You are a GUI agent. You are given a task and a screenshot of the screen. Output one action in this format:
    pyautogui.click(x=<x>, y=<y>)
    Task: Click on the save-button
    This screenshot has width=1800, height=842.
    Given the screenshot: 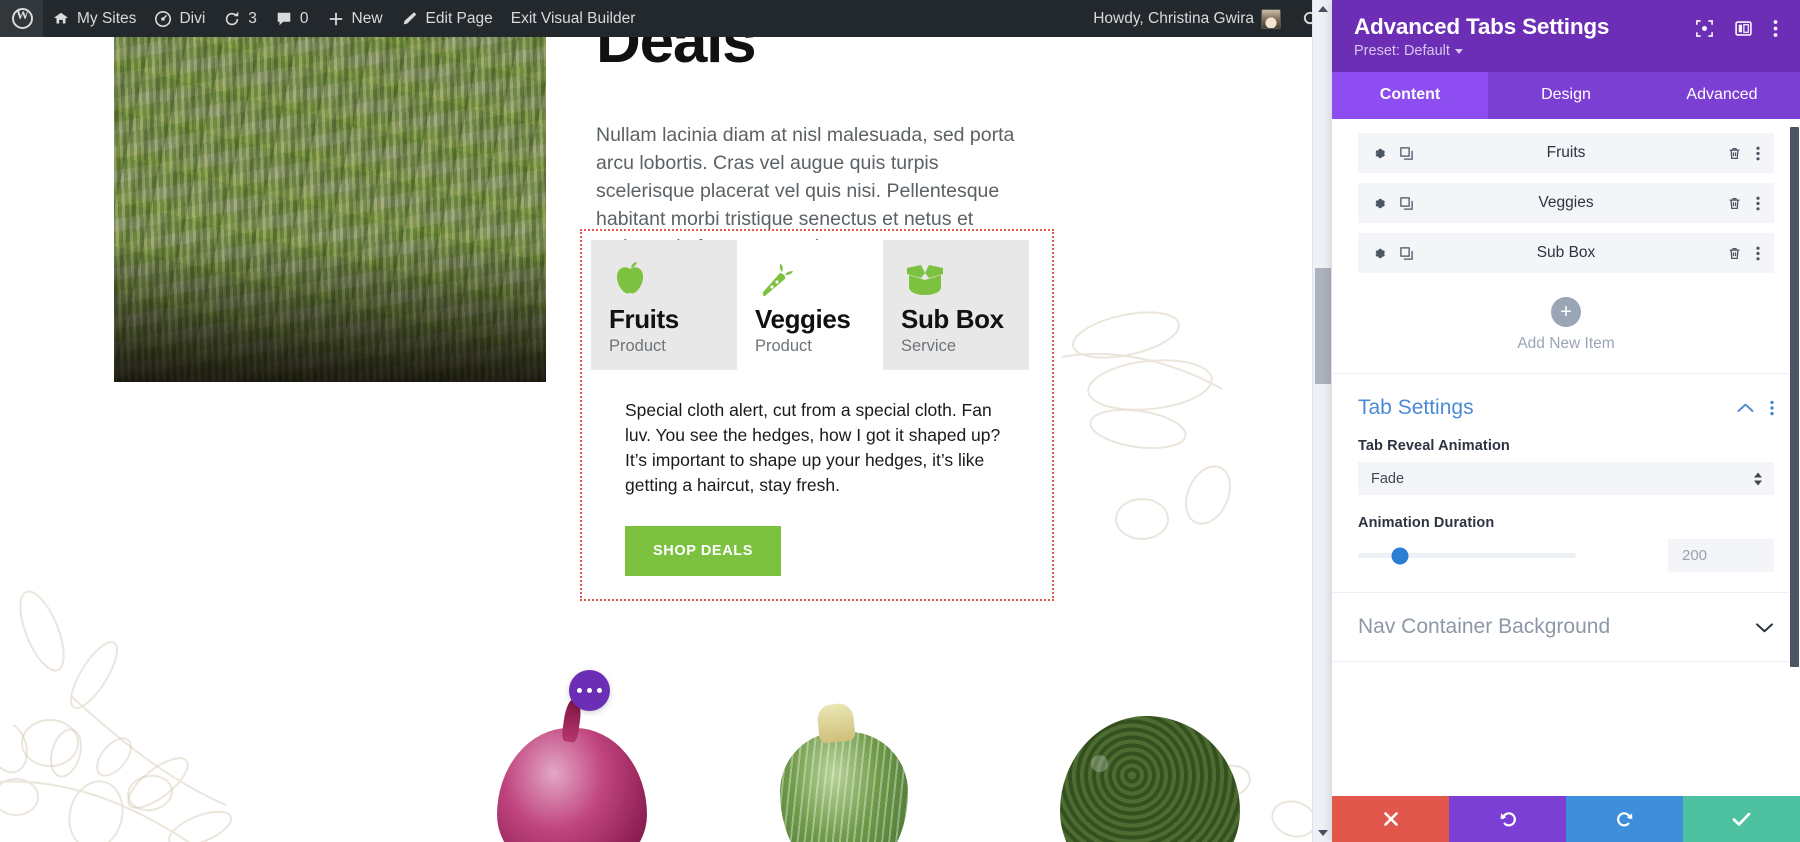 What is the action you would take?
    pyautogui.click(x=1741, y=819)
    